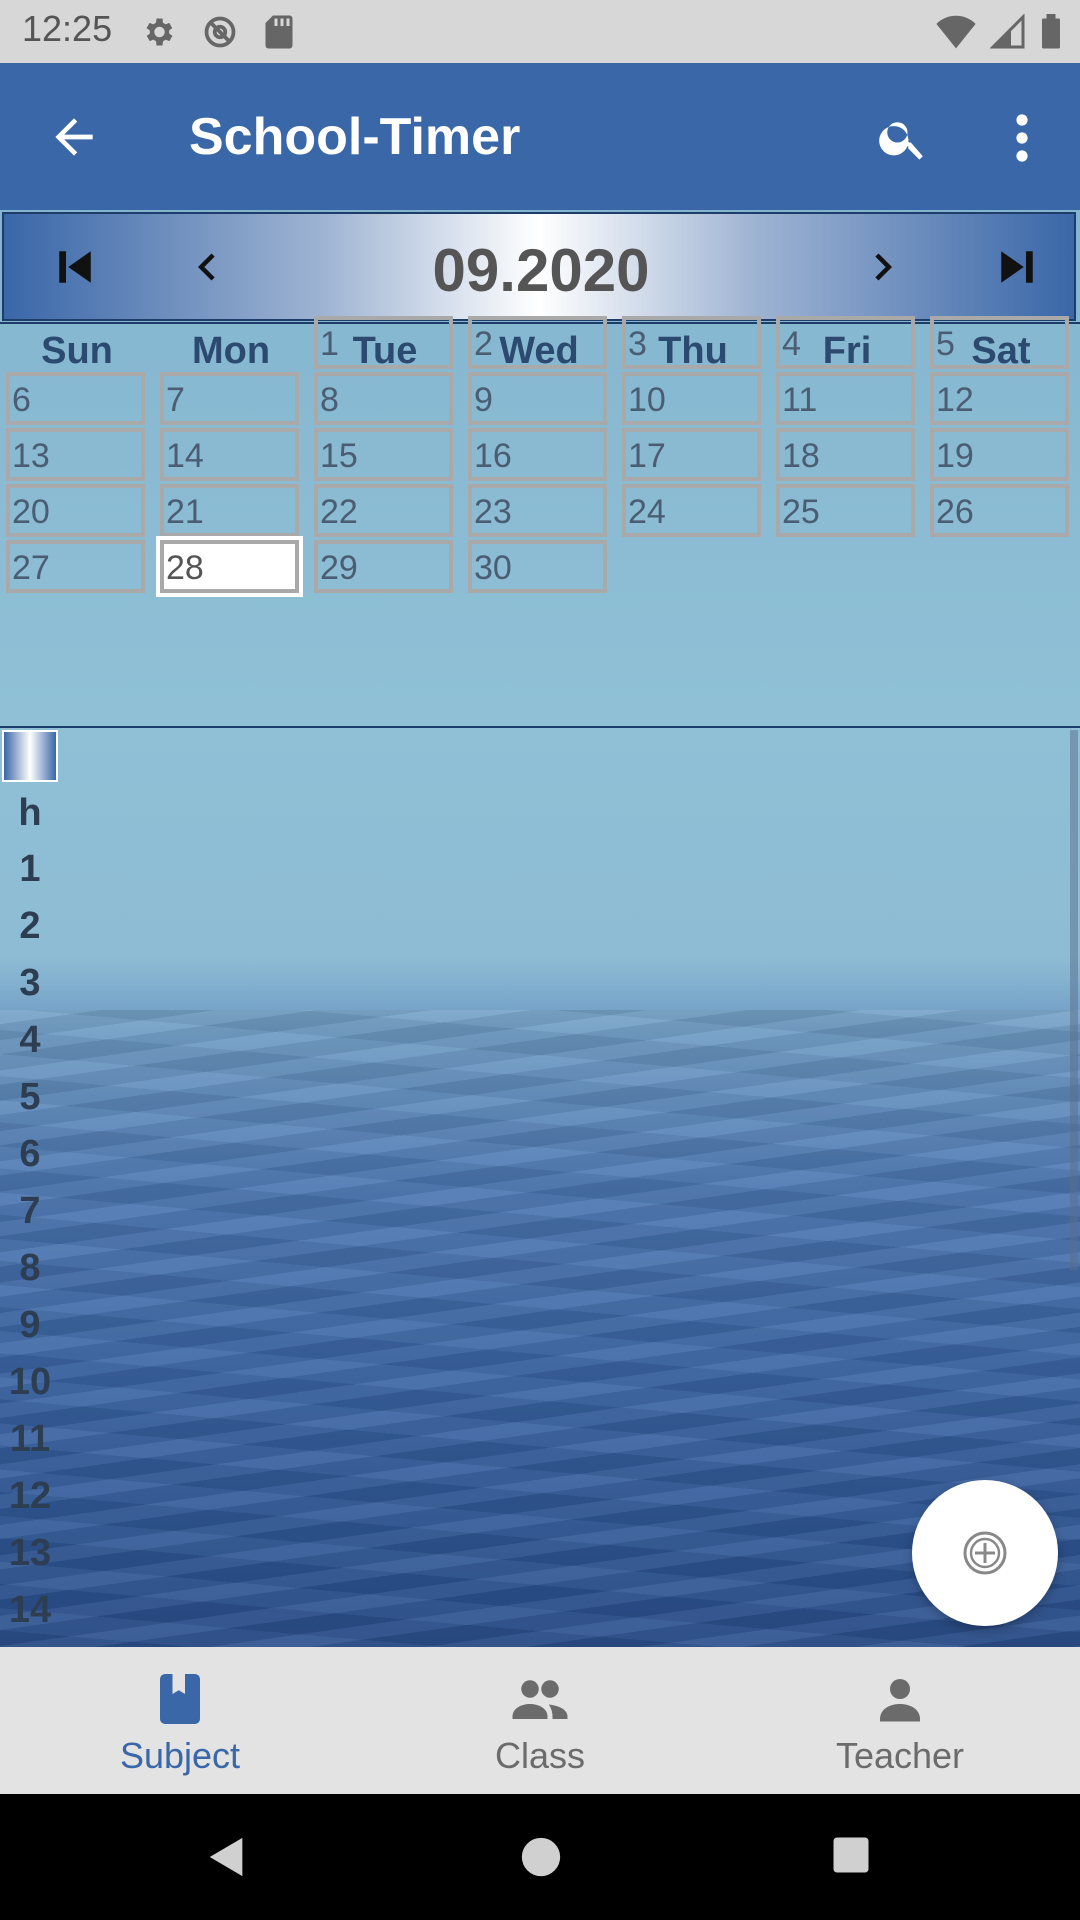  I want to click on sync-icon, so click(220, 32).